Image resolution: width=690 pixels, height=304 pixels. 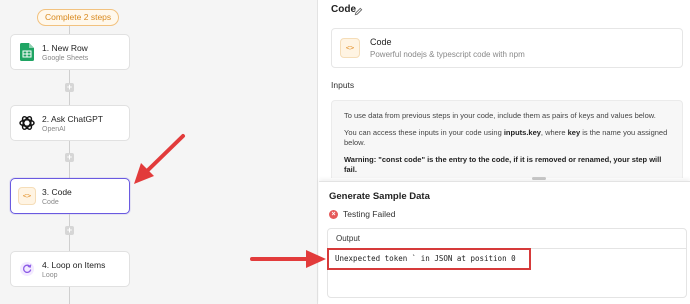 What do you see at coordinates (539, 178) in the screenshot?
I see `resize-handle` at bounding box center [539, 178].